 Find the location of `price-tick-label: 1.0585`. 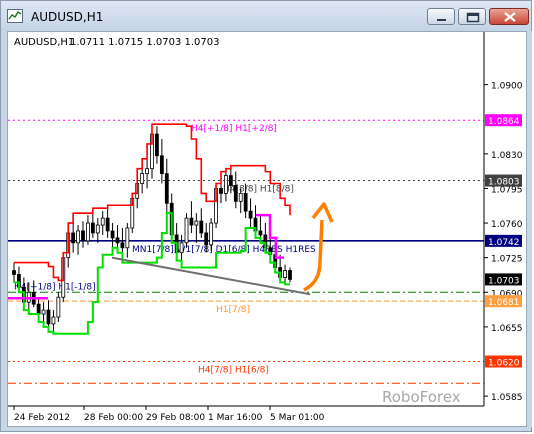

price-tick-label: 1.0585 is located at coordinates (507, 398).